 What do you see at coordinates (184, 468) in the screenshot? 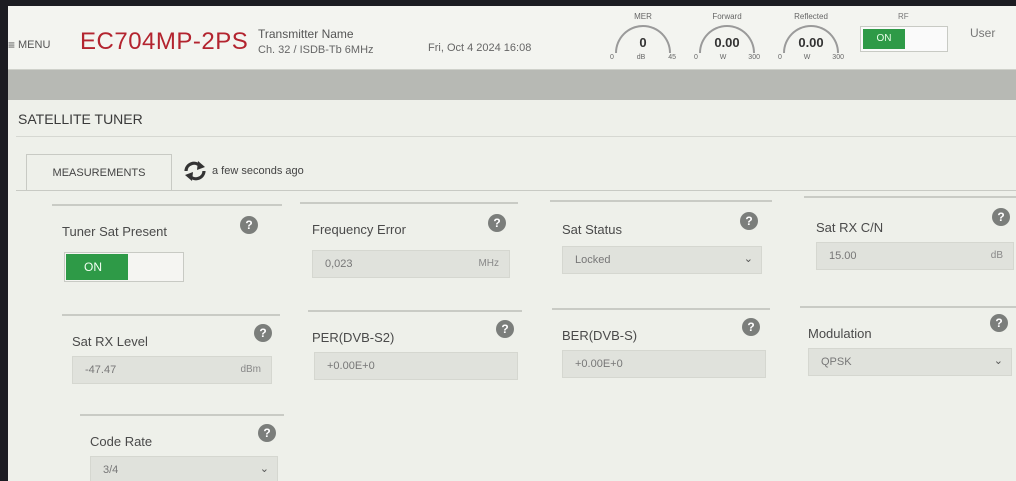
I see `code-rate-select: 3/4 ⌄` at bounding box center [184, 468].